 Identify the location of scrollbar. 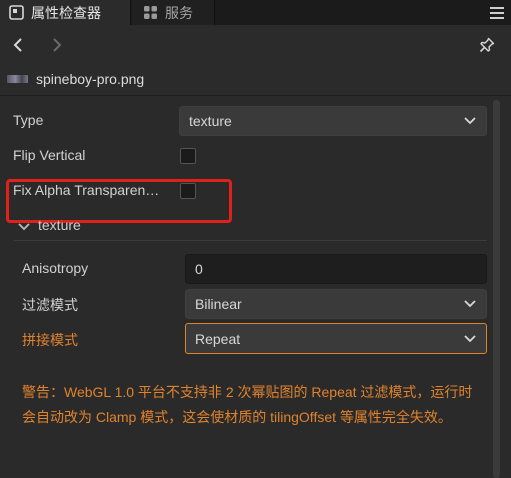
(496, 289).